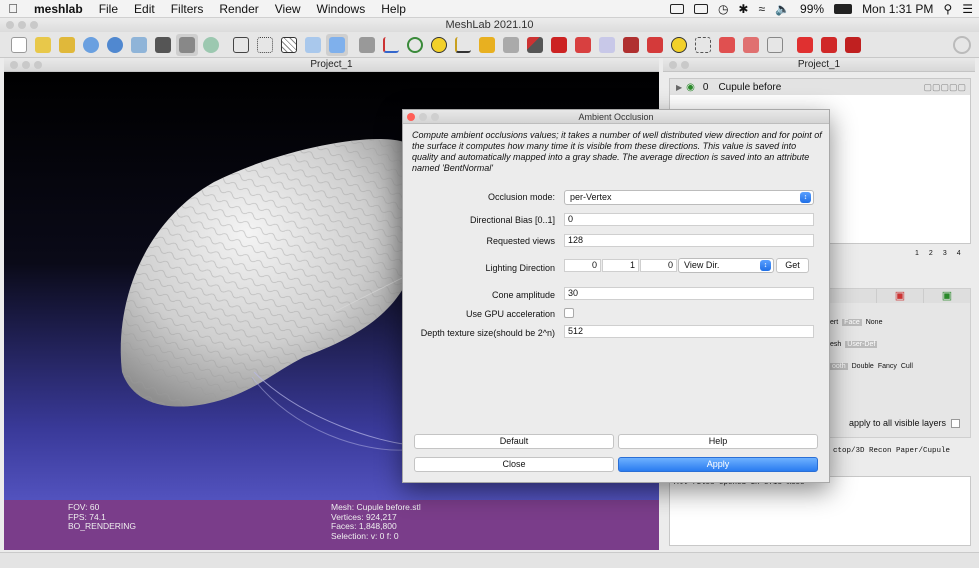 Image resolution: width=979 pixels, height=568 pixels. Describe the element at coordinates (393, 9) in the screenshot. I see `menu-help: Help` at that location.